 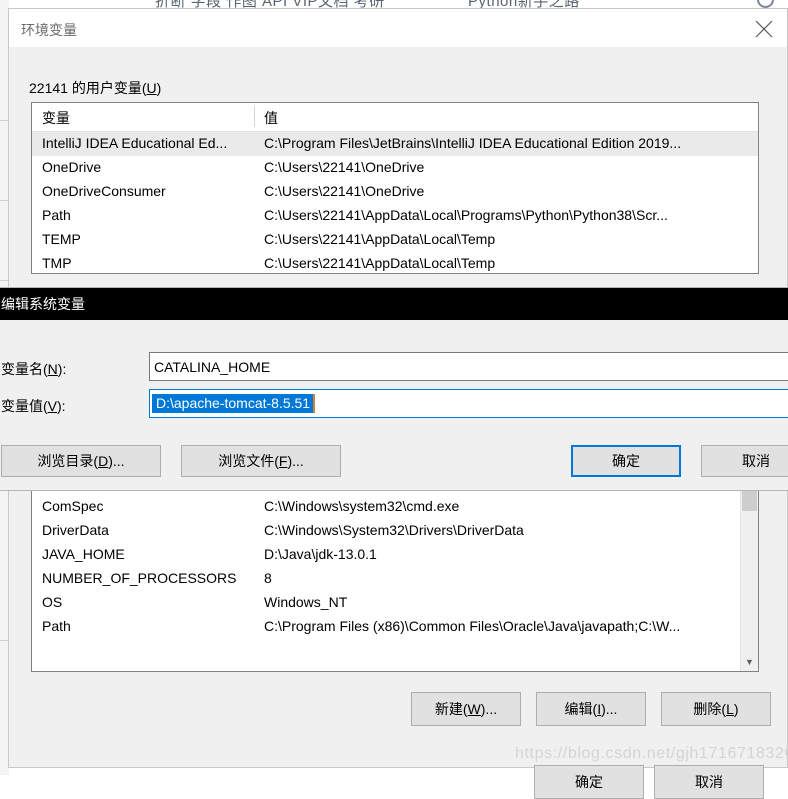 I want to click on variable-name: NUMBER_OF_PROCESSORS, so click(x=139, y=578).